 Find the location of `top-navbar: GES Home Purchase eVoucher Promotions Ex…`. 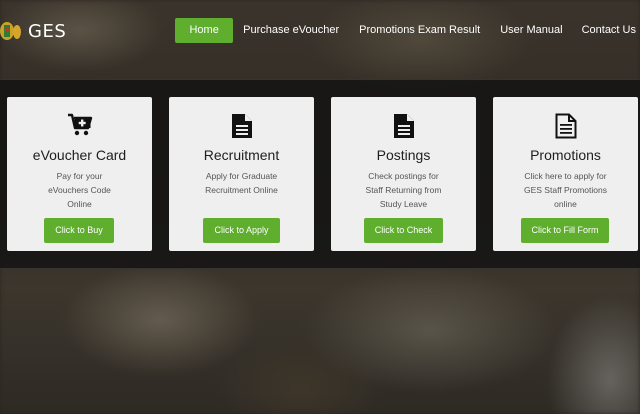

top-navbar: GES Home Purchase eVoucher Promotions Ex… is located at coordinates (320, 31).